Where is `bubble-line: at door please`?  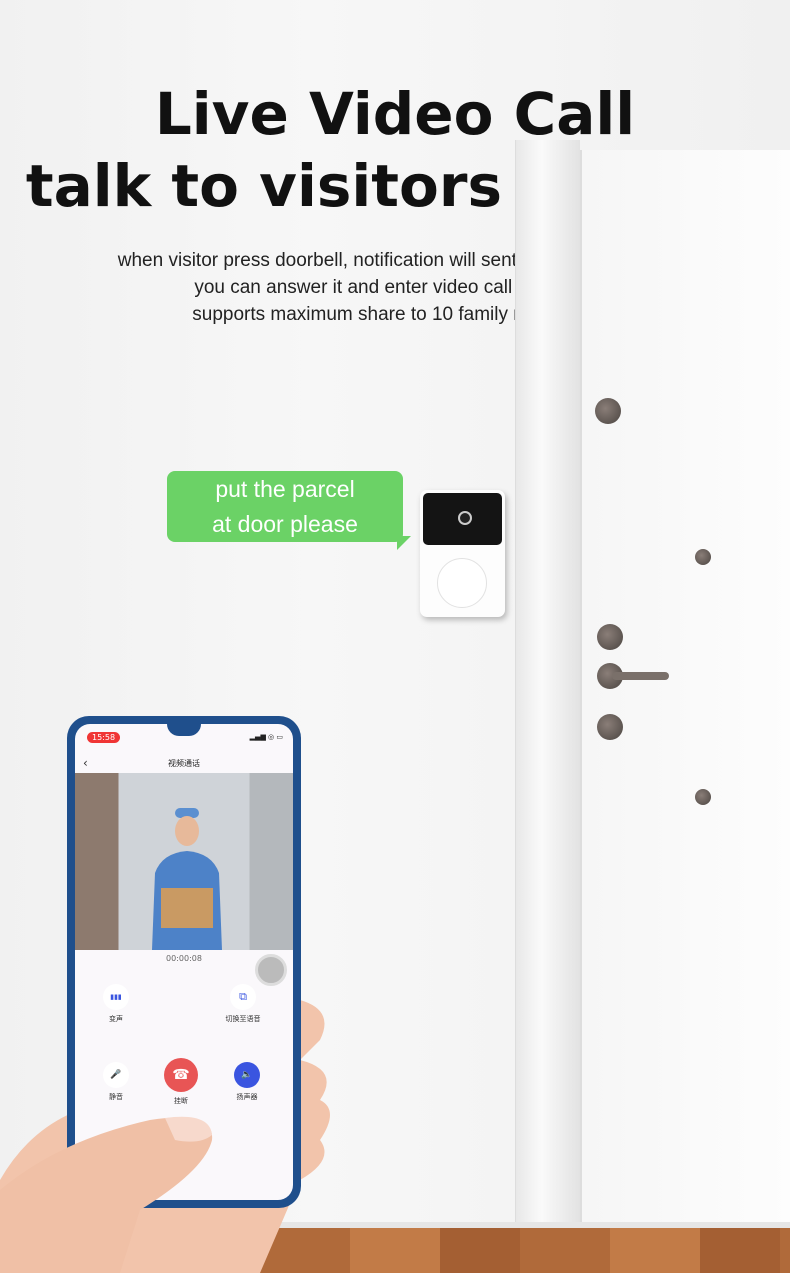 bubble-line: at door please is located at coordinates (285, 524).